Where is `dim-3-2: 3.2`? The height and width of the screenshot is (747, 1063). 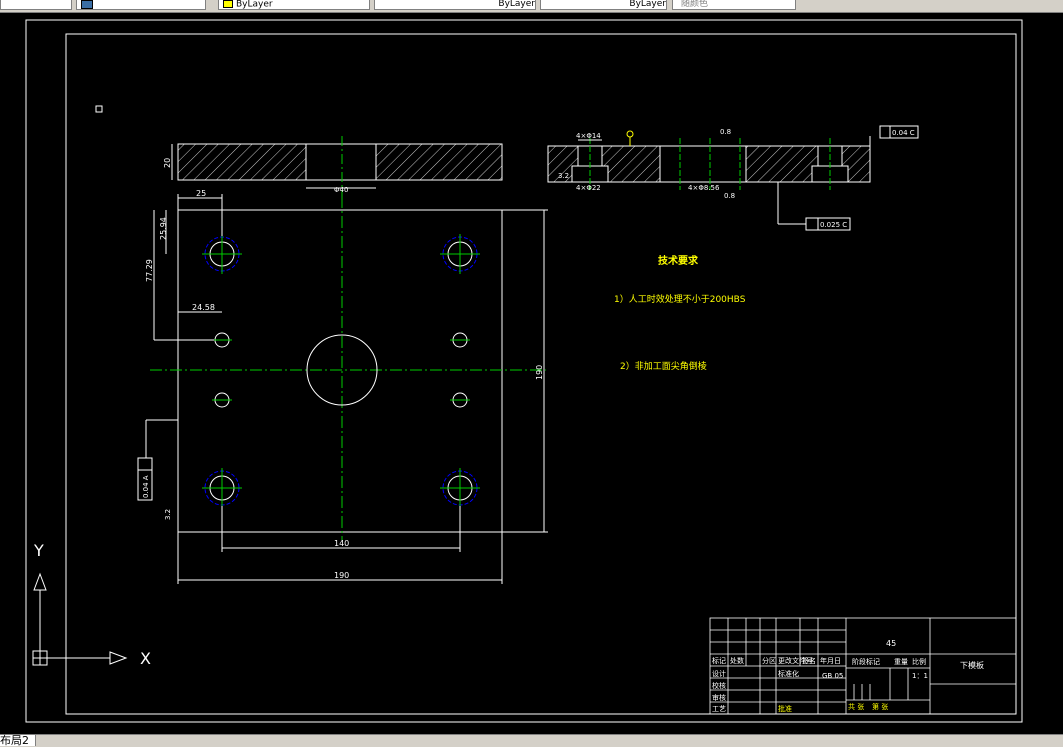 dim-3-2: 3.2 is located at coordinates (168, 514).